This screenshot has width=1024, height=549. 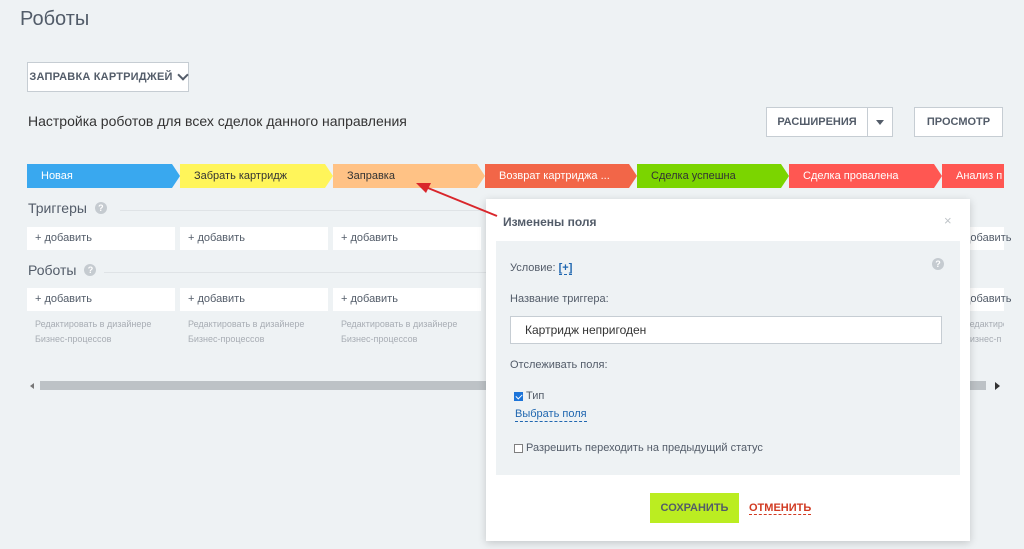 I want to click on annotation-arrow, so click(x=457, y=200).